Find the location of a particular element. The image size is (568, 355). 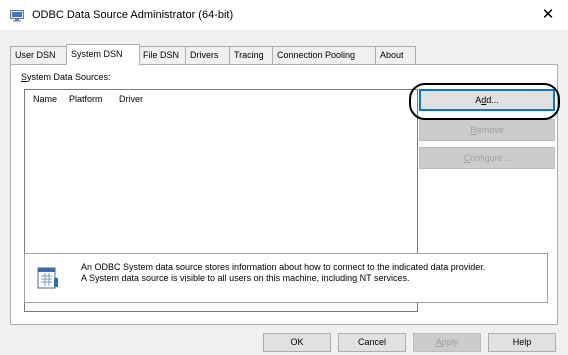

cancel-button: Cancel is located at coordinates (372, 342).